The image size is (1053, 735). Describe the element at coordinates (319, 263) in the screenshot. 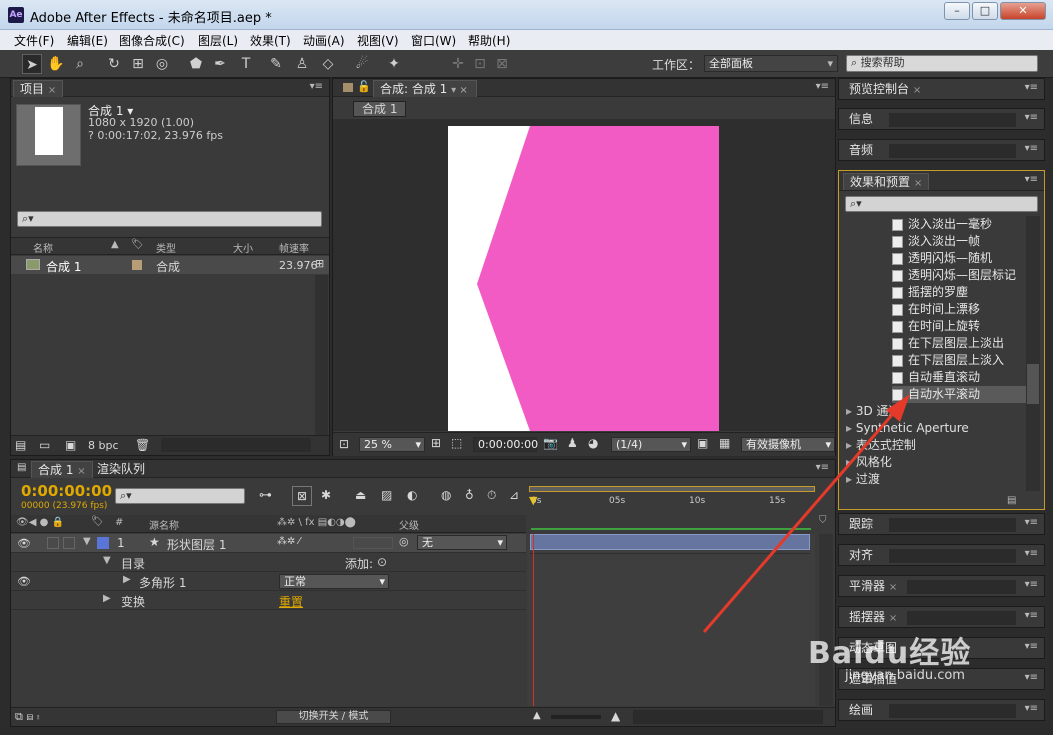

I see `flowchart-icon: ⊞` at that location.